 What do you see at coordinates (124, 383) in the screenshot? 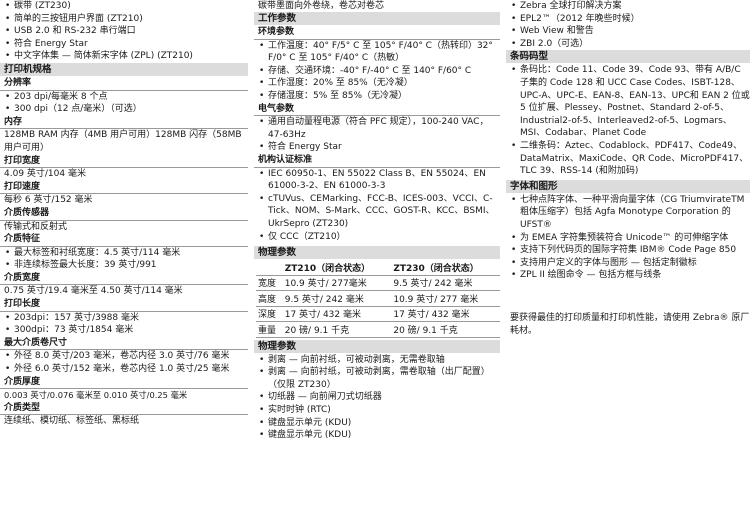
I see `subheading-media-thickness: 介质厚度` at bounding box center [124, 383].